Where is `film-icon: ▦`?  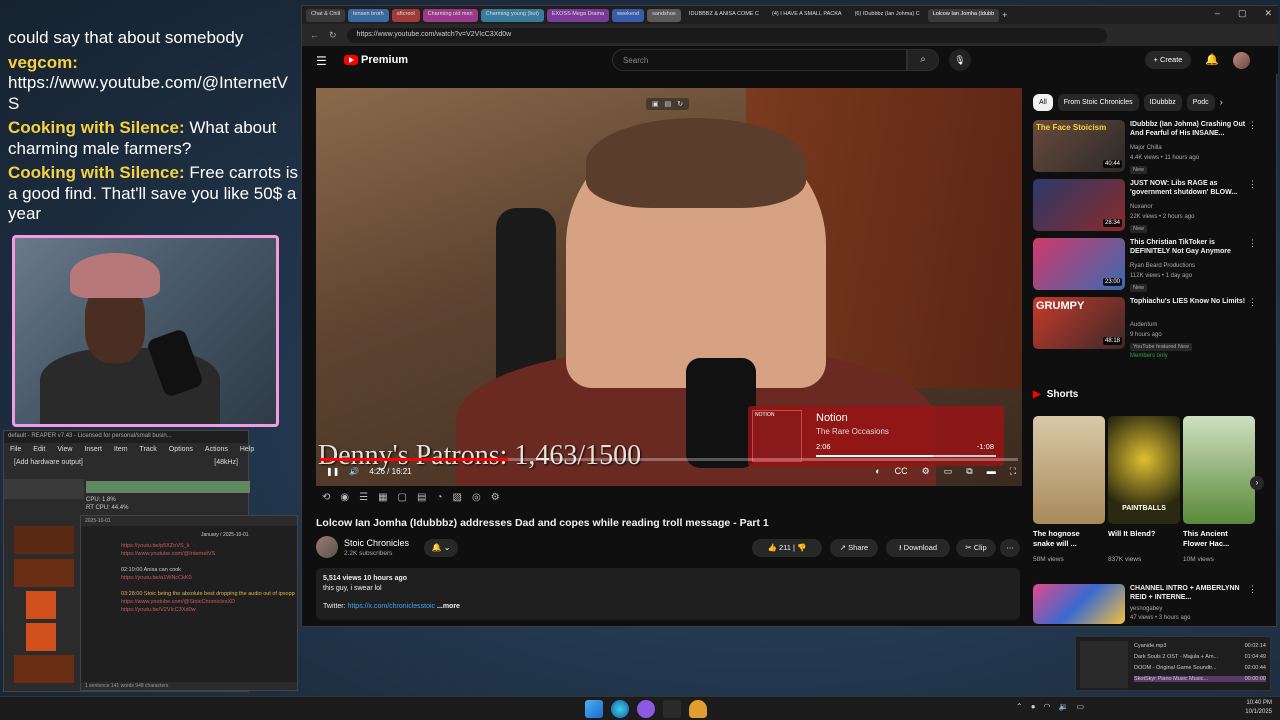
film-icon: ▦ is located at coordinates (382, 497).